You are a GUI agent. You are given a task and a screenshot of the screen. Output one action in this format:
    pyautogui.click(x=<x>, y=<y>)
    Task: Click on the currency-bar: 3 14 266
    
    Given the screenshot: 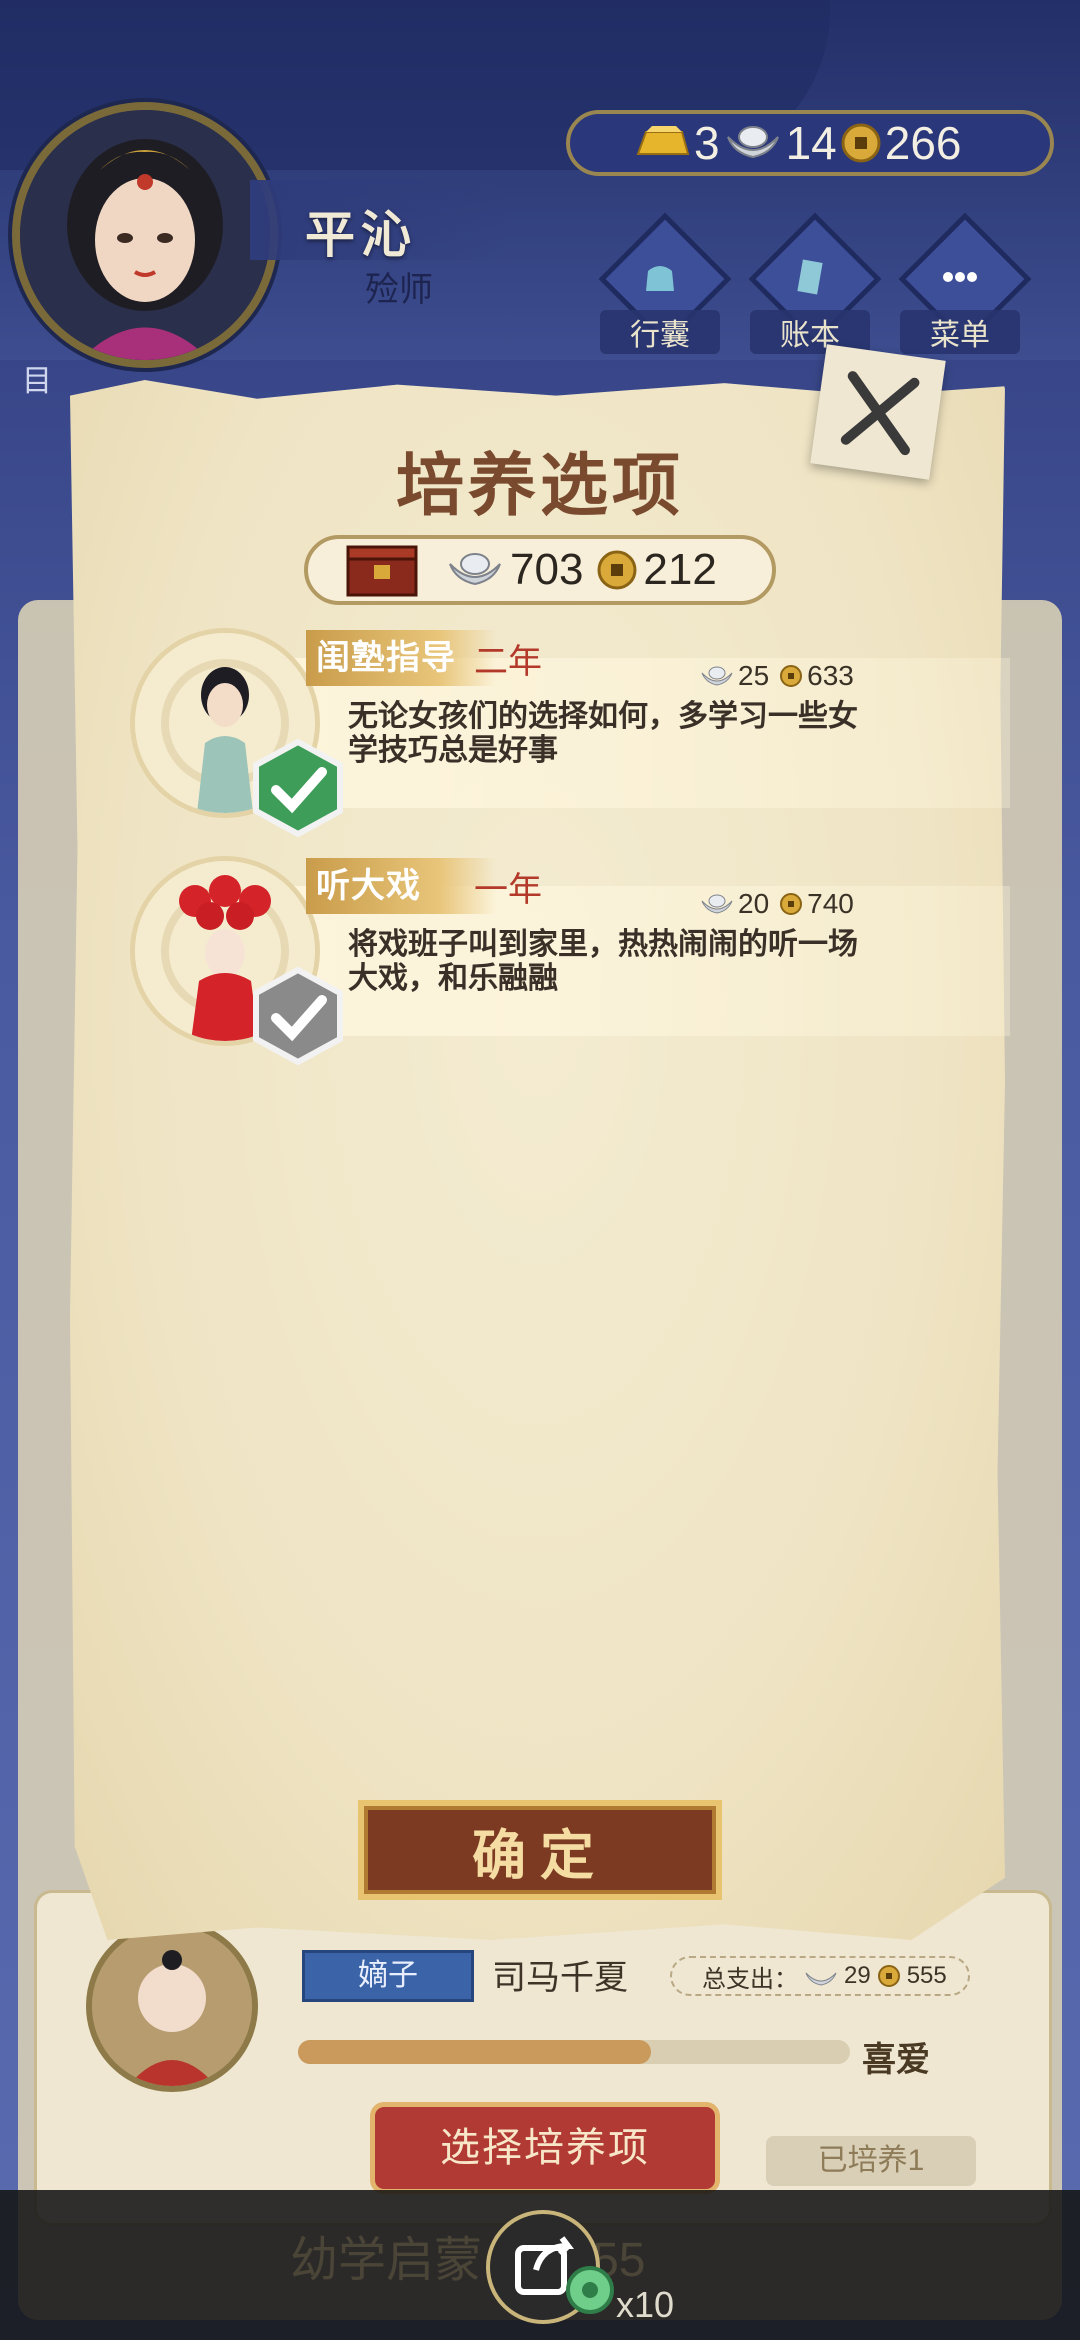 What is the action you would take?
    pyautogui.click(x=810, y=143)
    